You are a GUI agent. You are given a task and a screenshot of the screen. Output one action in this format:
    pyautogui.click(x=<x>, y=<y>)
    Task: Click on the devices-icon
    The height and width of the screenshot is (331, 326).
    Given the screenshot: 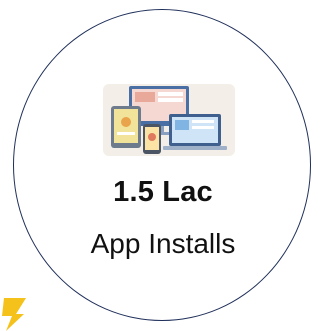 What is the action you would take?
    pyautogui.click(x=169, y=120)
    